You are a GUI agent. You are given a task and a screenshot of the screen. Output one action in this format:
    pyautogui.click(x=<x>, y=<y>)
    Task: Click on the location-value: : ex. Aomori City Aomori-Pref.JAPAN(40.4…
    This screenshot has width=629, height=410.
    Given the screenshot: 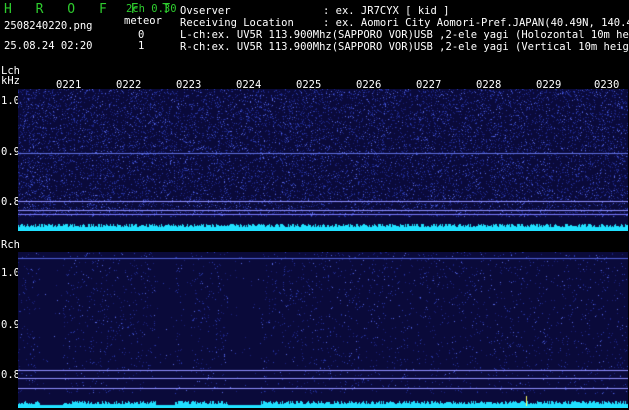 What is the action you would take?
    pyautogui.click(x=476, y=23)
    